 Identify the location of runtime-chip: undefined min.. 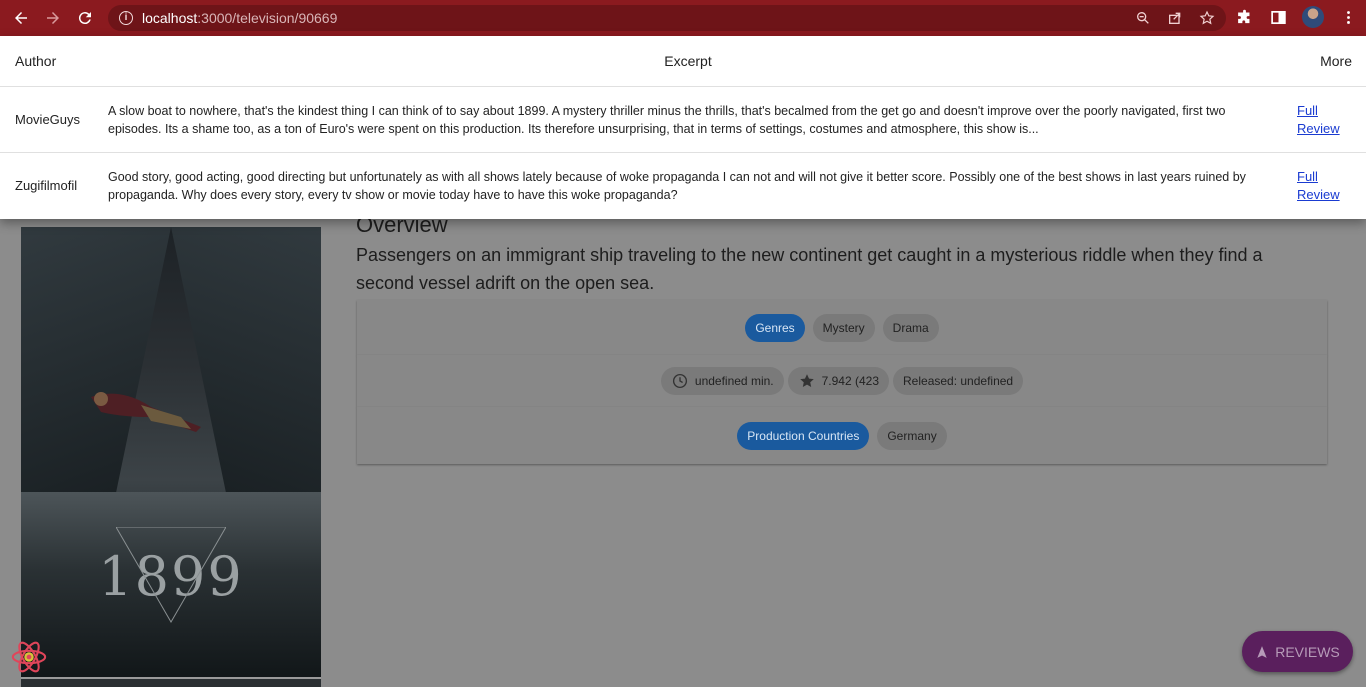
(722, 381).